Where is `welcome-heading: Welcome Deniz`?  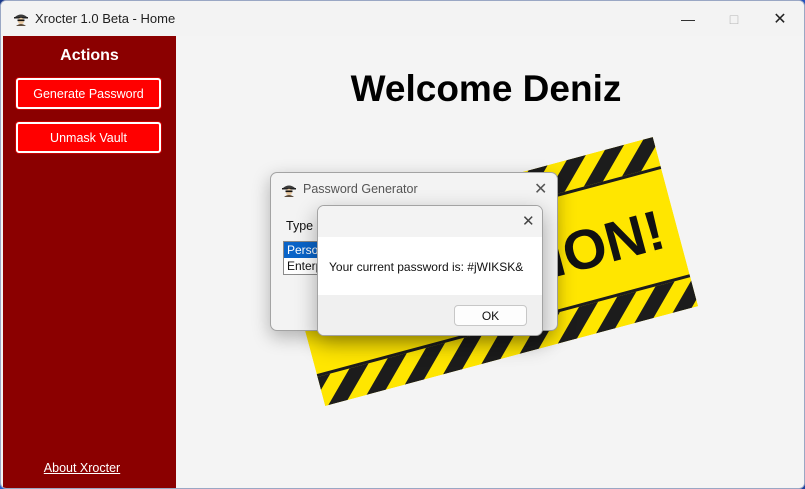 welcome-heading: Welcome Deniz is located at coordinates (486, 88).